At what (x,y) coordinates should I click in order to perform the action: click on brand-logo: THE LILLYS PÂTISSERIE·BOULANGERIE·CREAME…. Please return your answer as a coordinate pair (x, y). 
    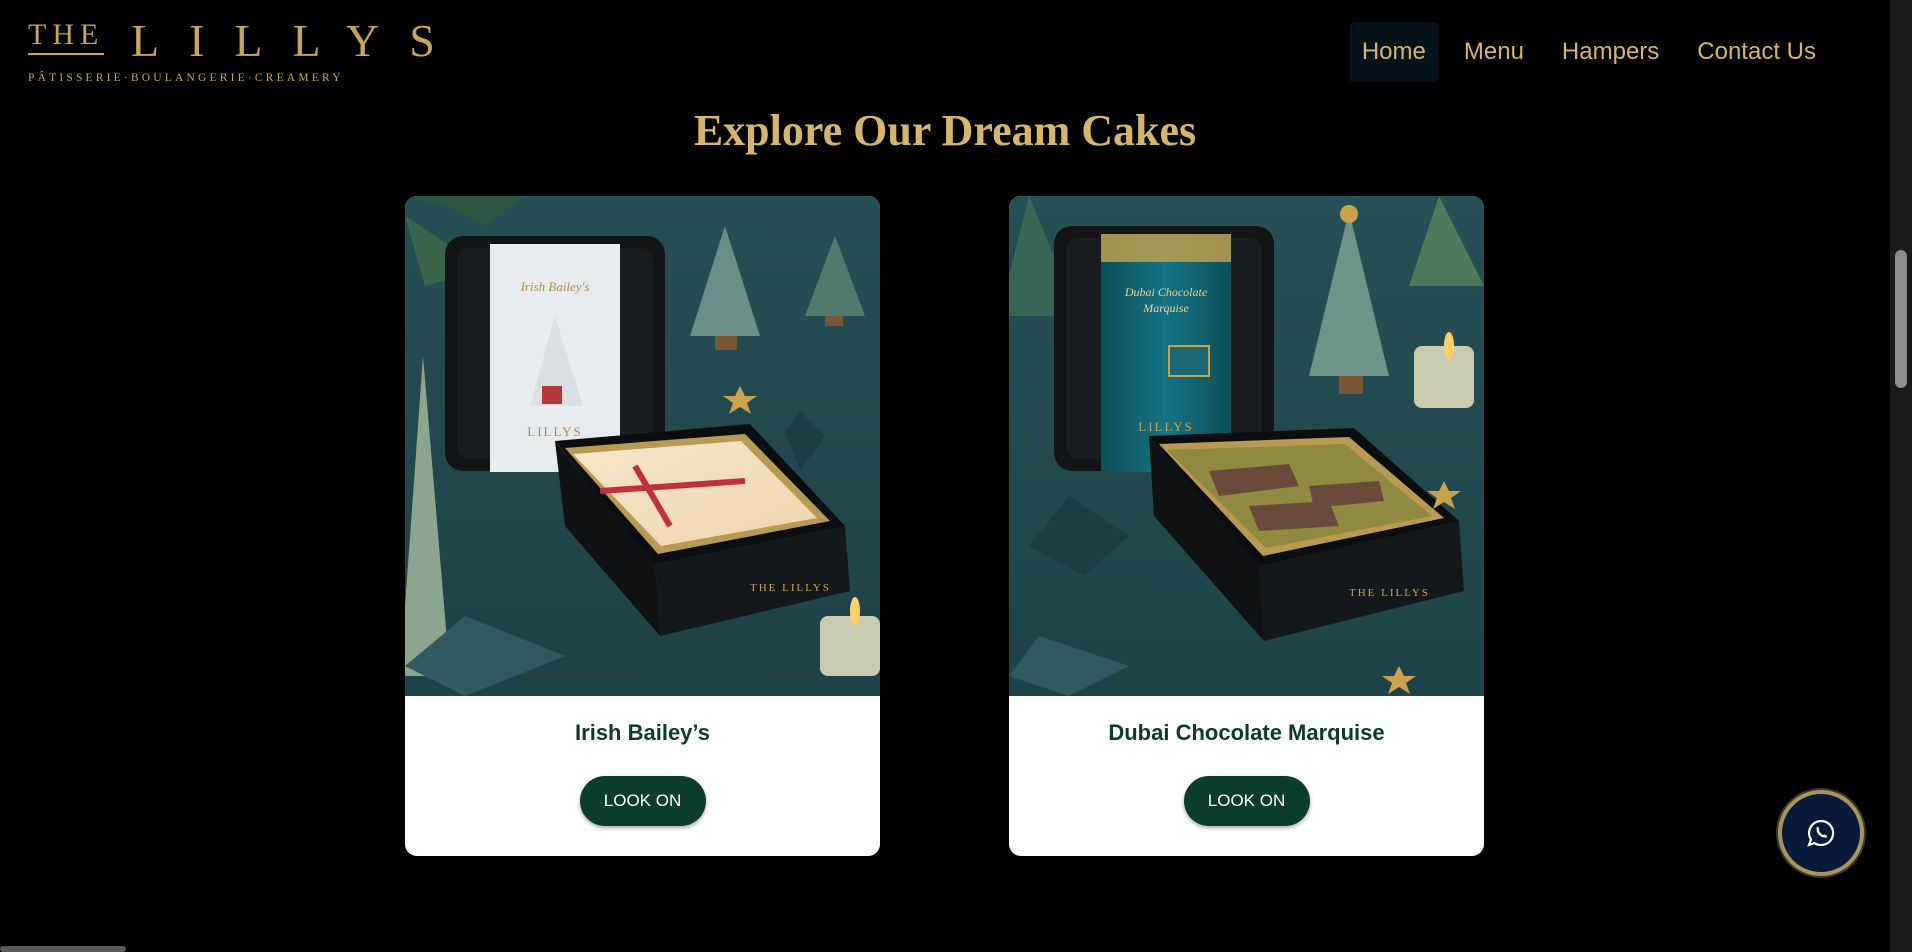
    Looking at the image, I should click on (231, 53).